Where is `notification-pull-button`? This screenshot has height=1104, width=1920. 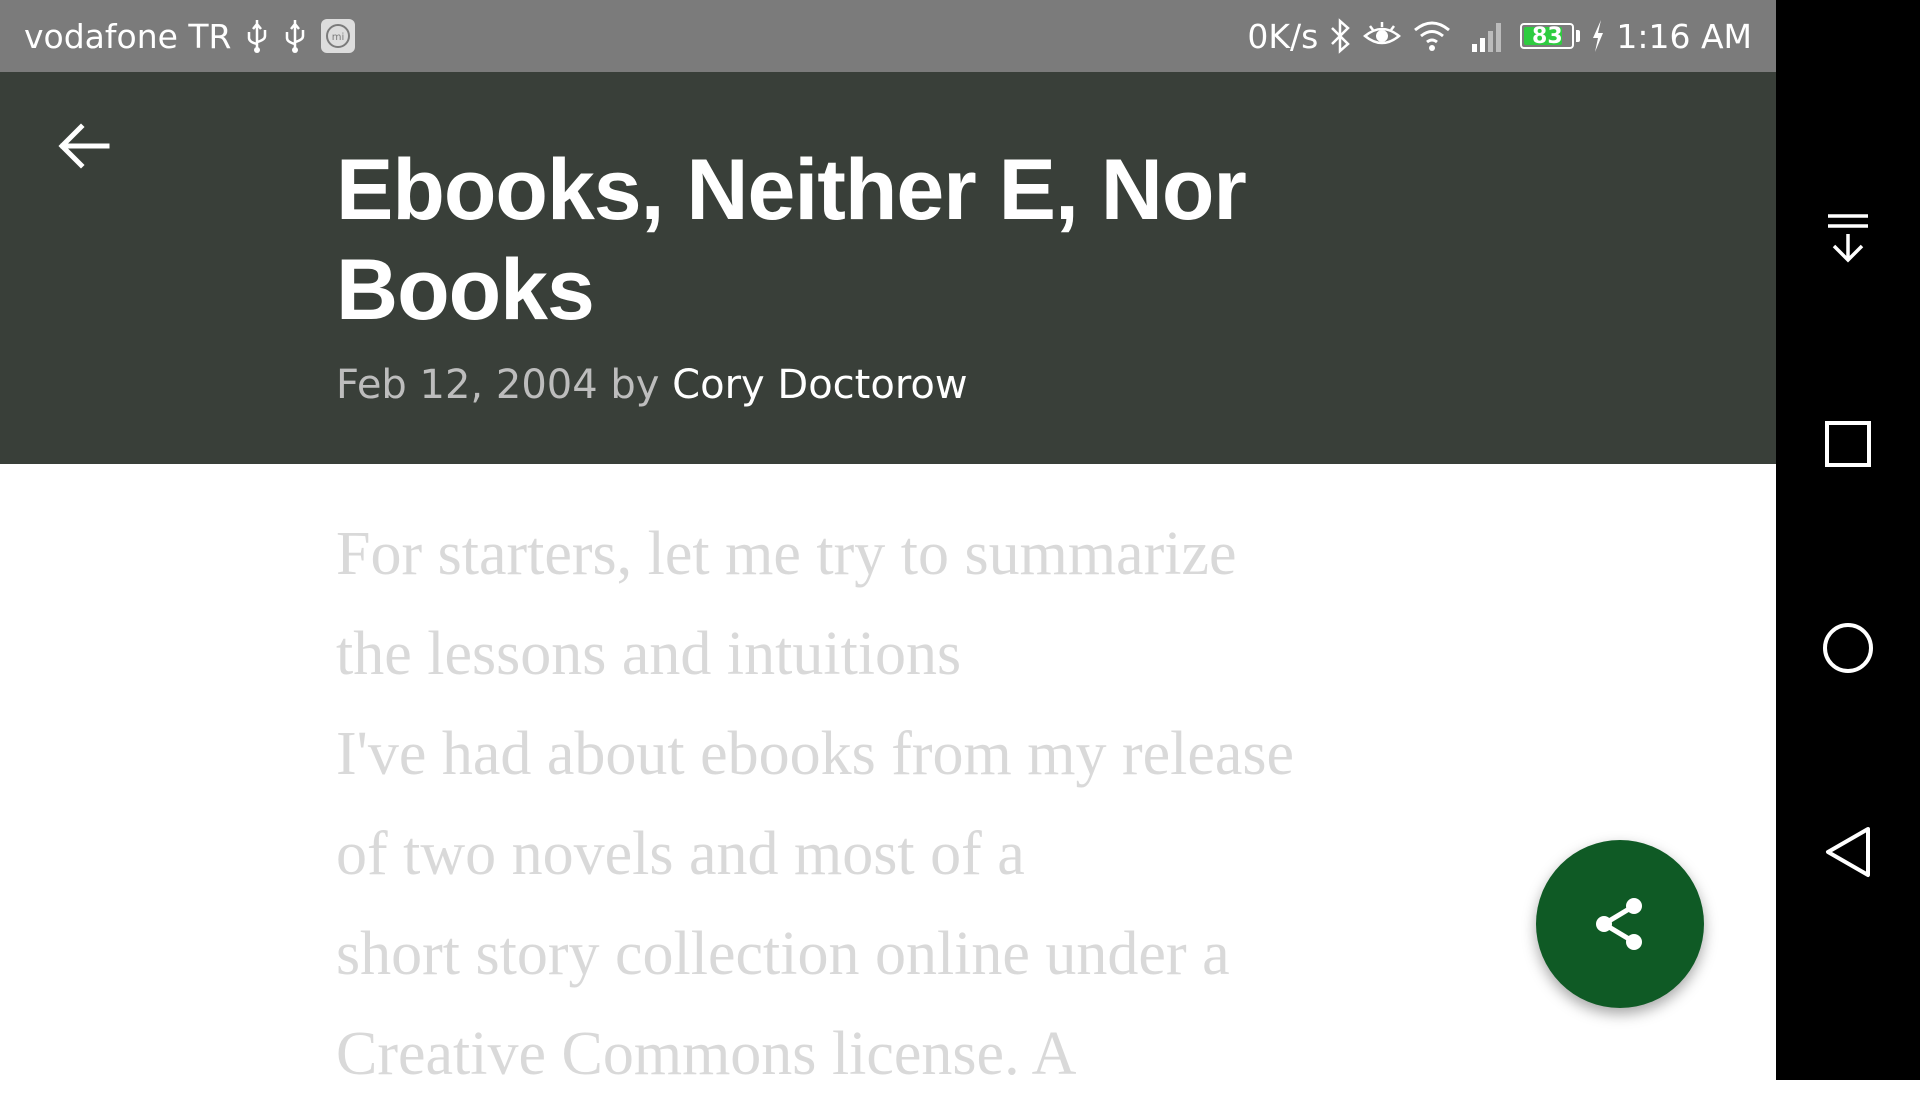
notification-pull-button is located at coordinates (1848, 238).